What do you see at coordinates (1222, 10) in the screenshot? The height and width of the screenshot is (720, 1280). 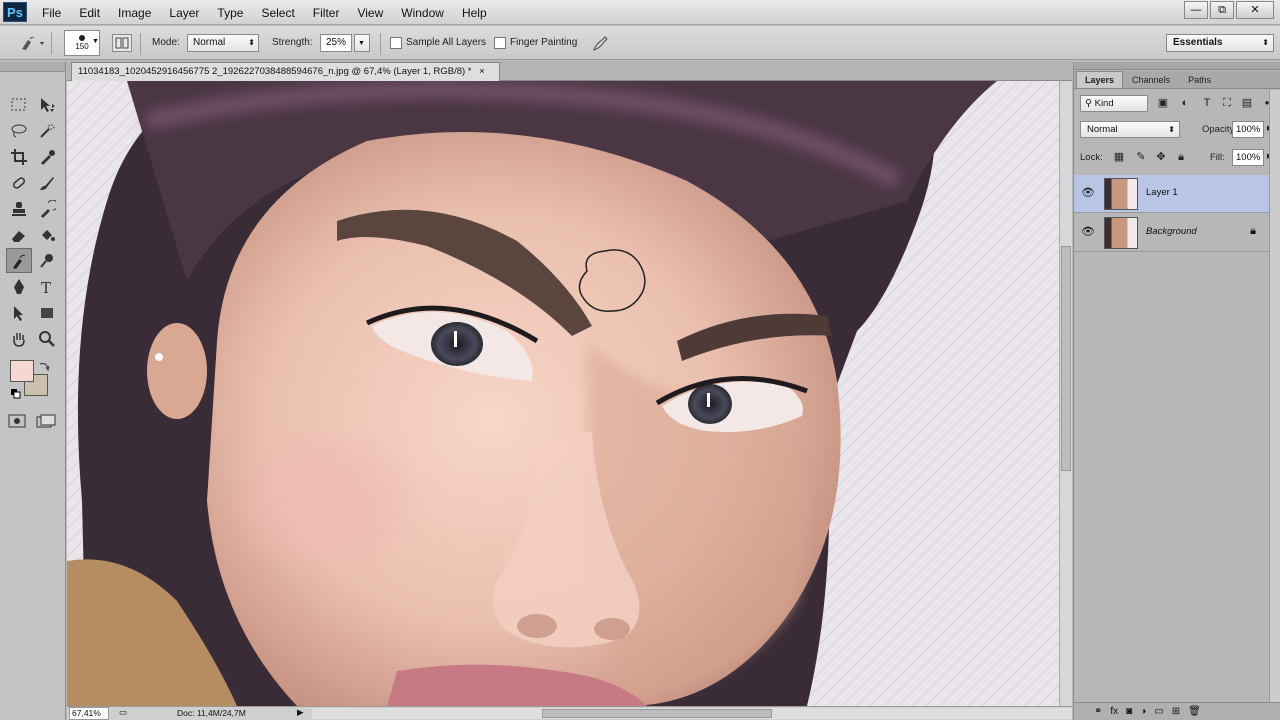 I see `restore-button: ⧉` at bounding box center [1222, 10].